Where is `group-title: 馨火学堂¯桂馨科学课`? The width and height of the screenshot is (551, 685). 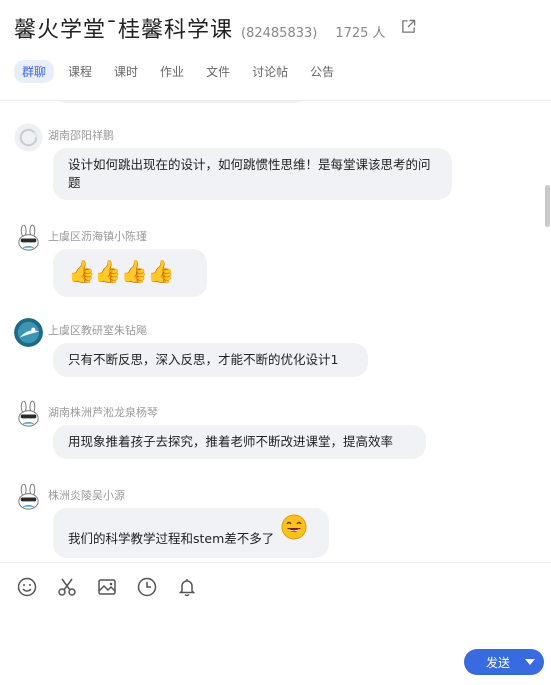 group-title: 馨火学堂¯桂馨科学课 is located at coordinates (124, 30).